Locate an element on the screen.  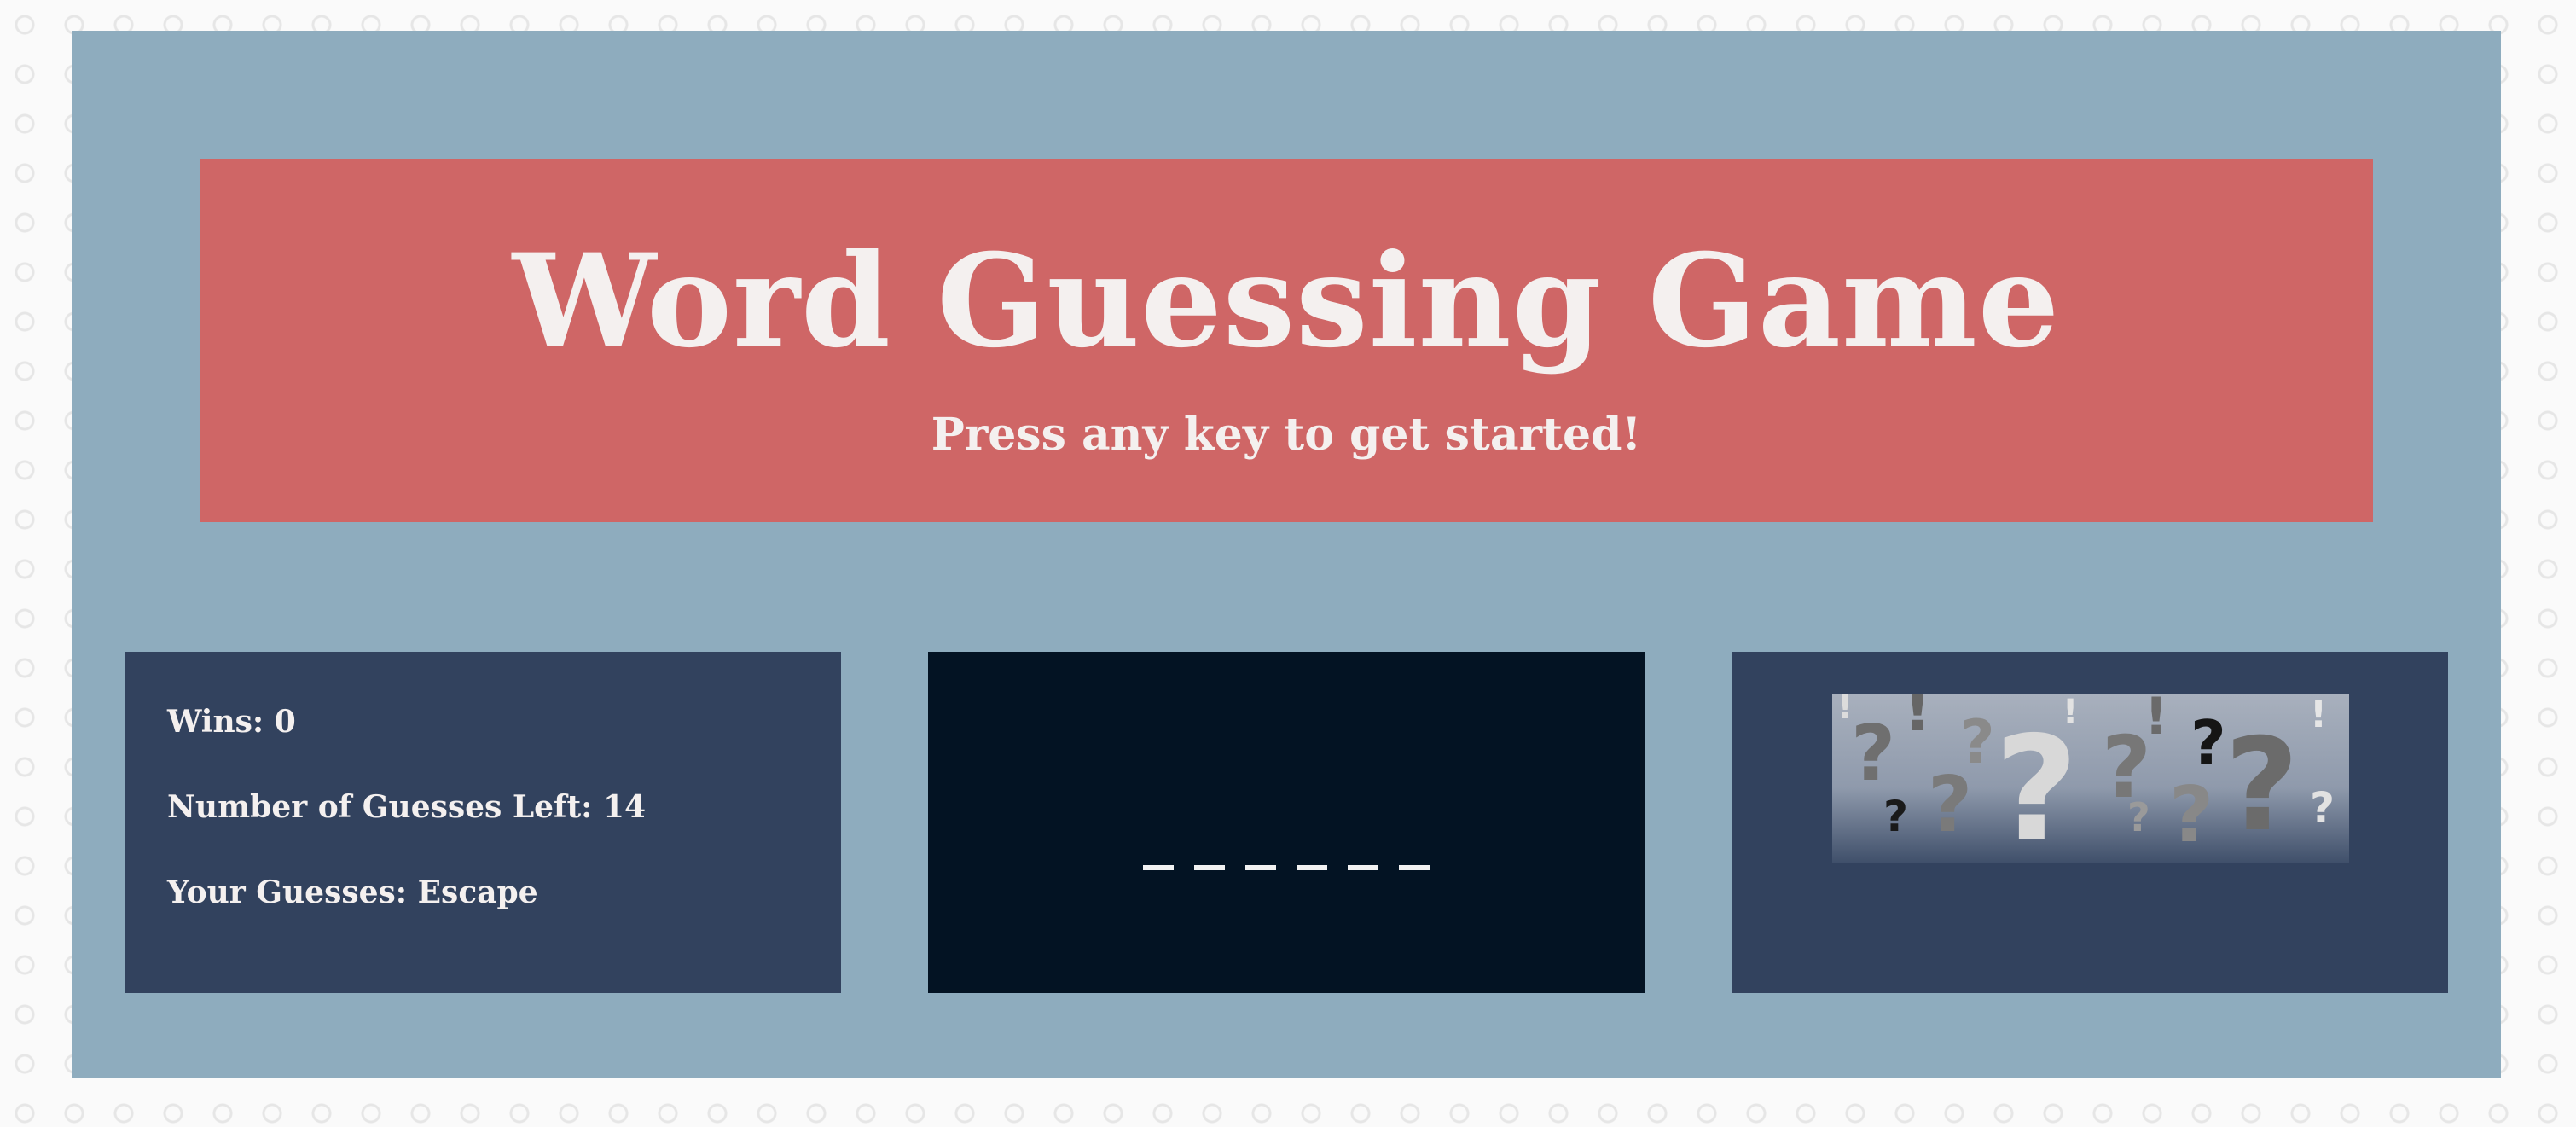
wins-counter: Wins: 0 is located at coordinates (231, 722).